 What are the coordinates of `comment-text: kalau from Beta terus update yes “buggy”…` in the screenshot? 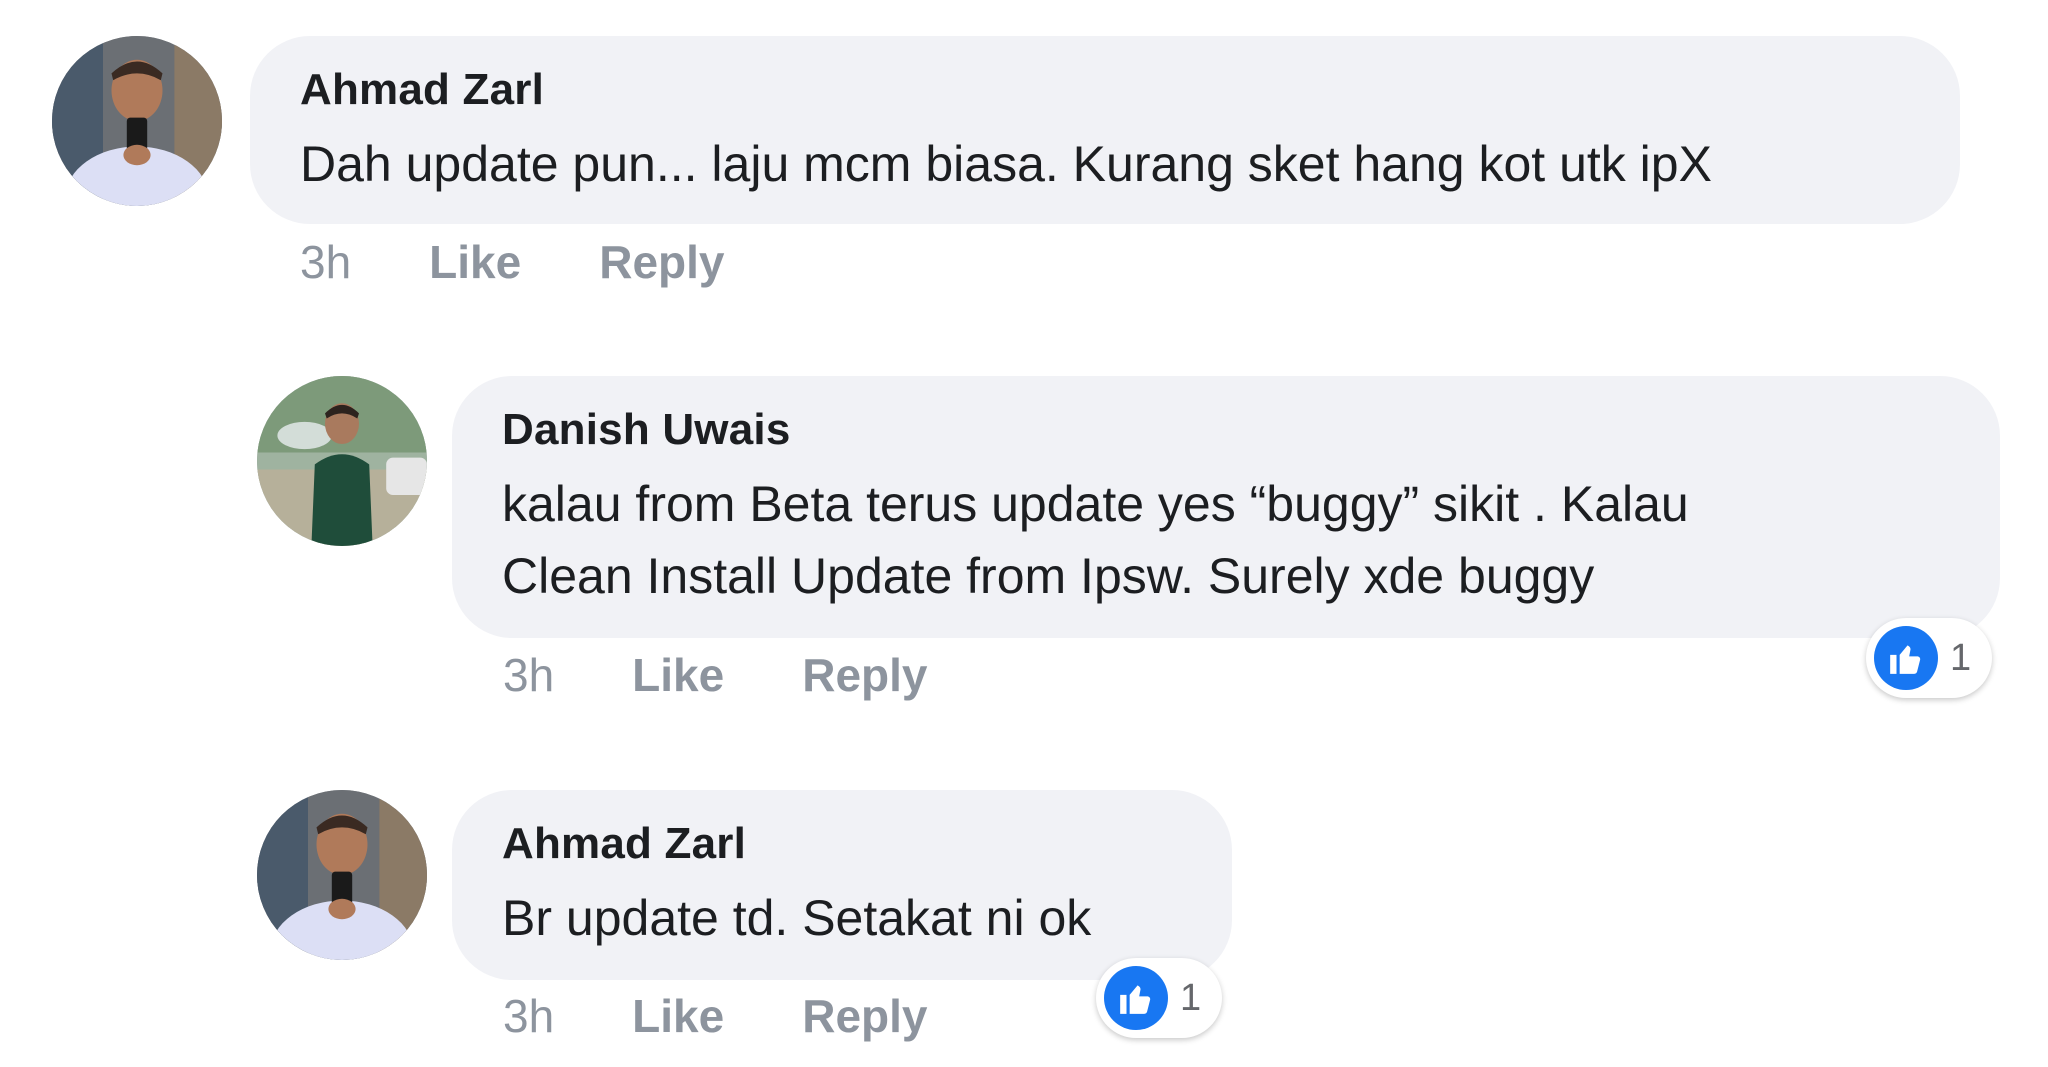 It's located at (1095, 540).